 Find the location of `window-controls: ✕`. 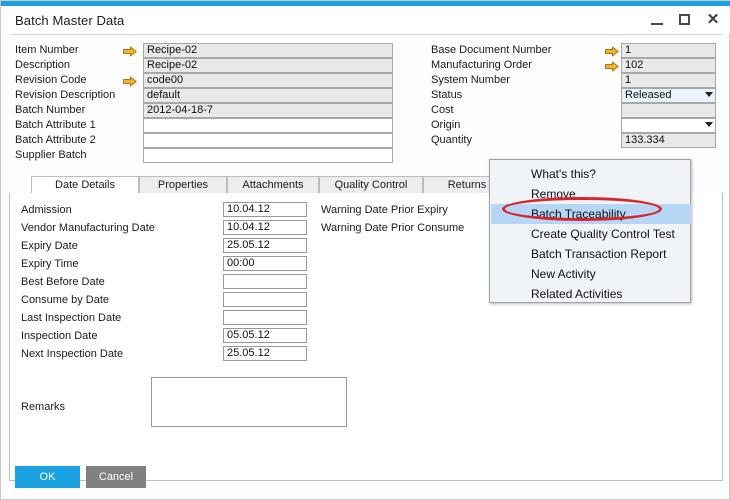

window-controls: ✕ is located at coordinates (685, 20).